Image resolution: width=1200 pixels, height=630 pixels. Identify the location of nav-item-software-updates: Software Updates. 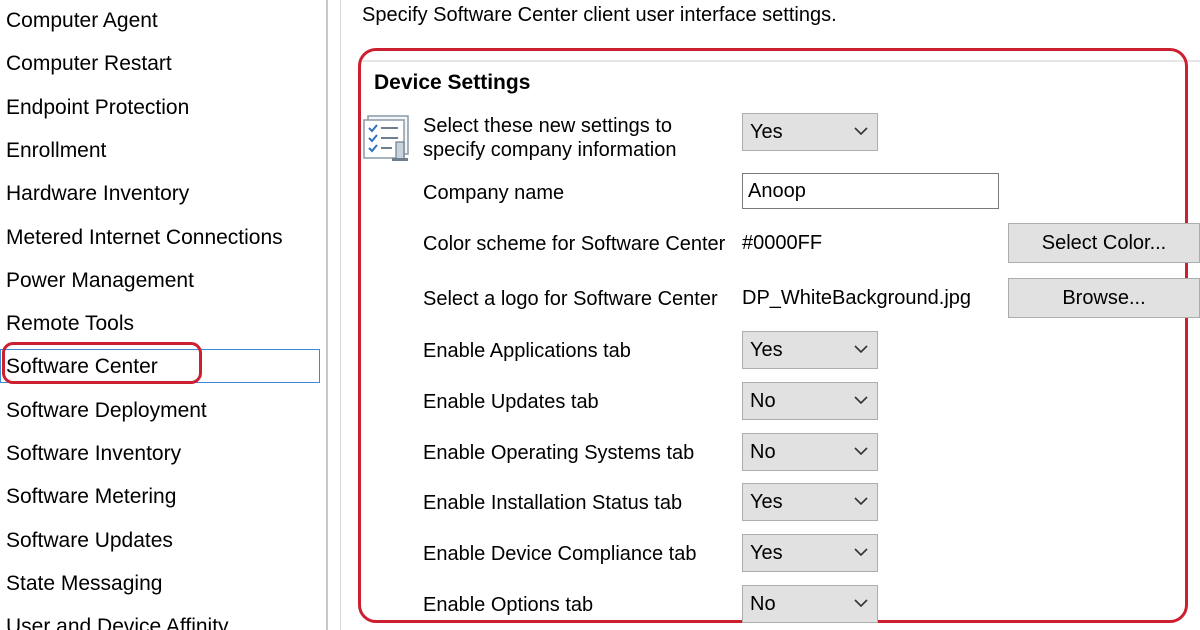
(89, 541).